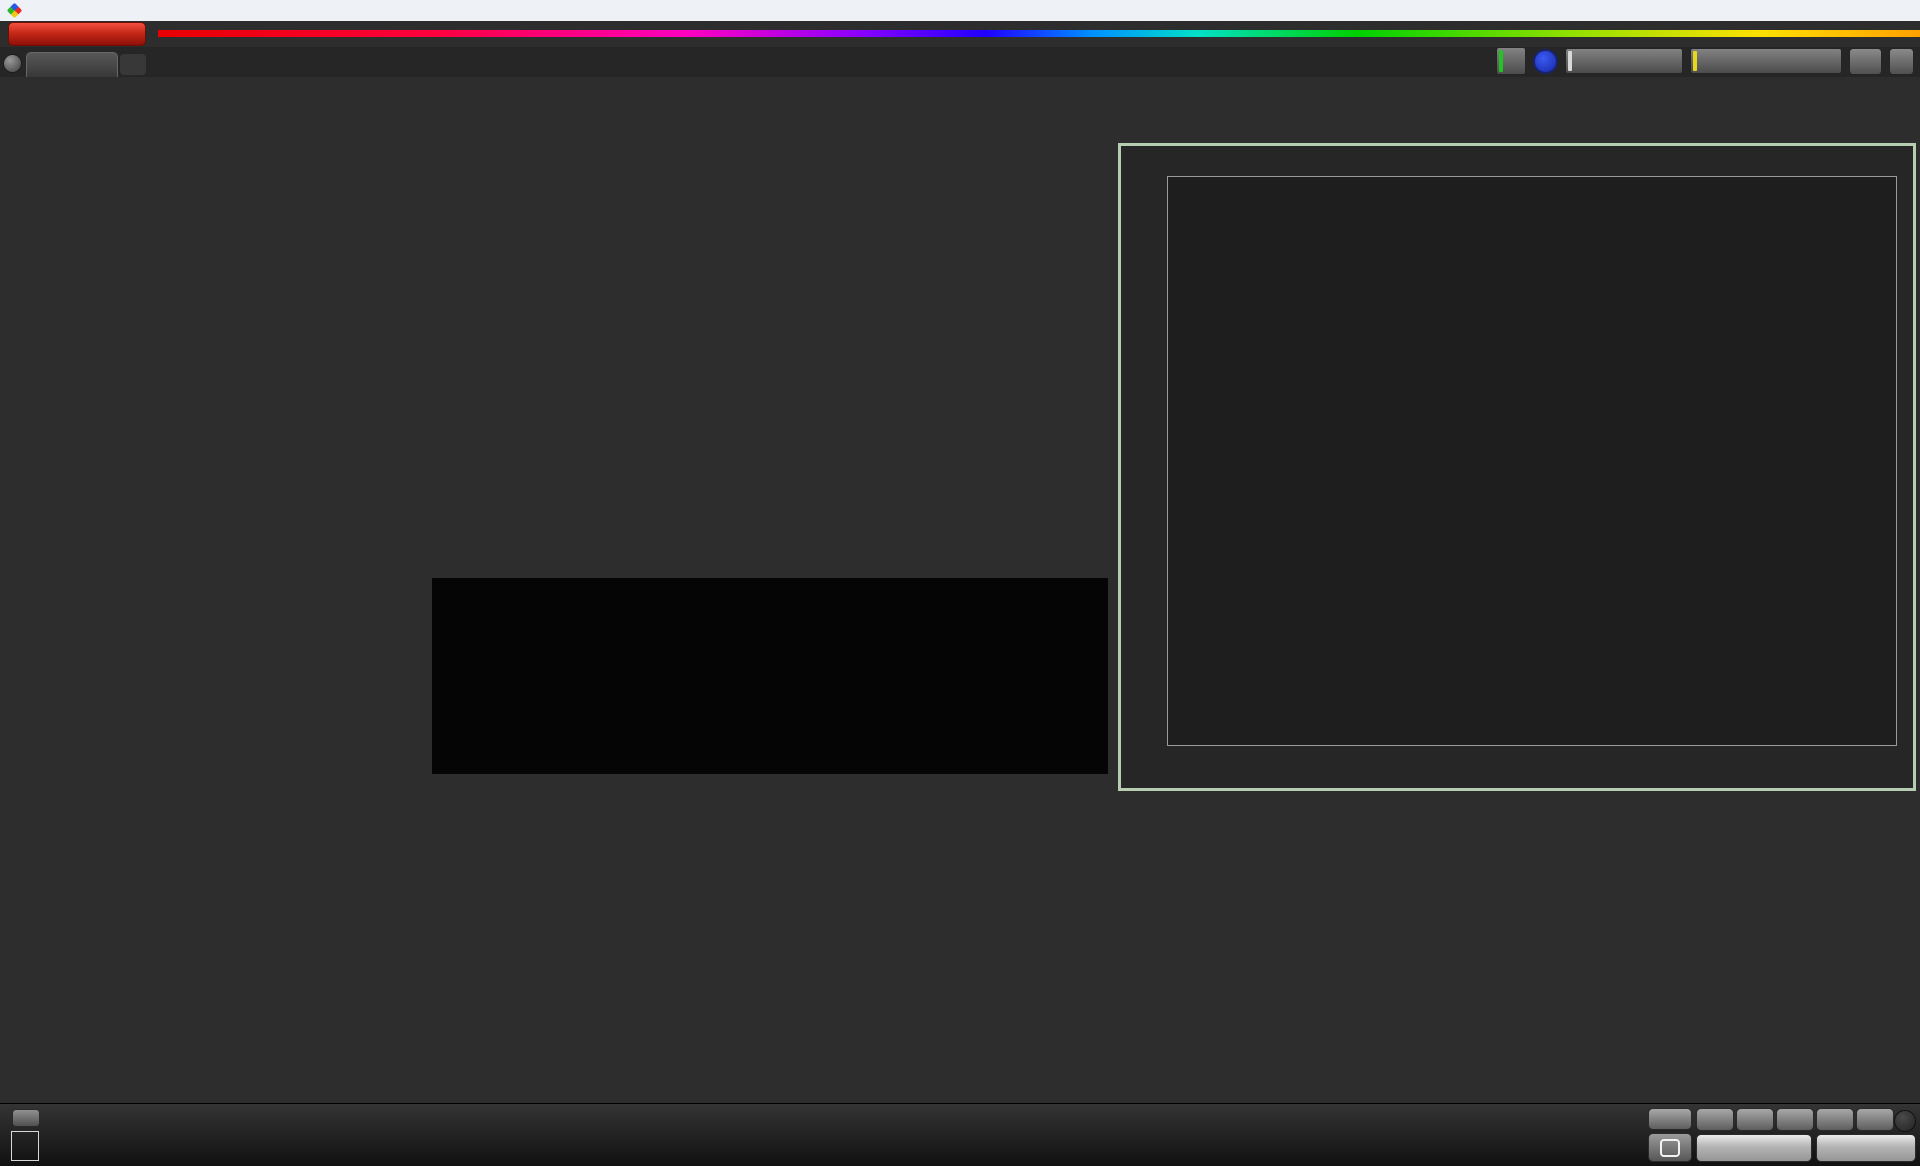  I want to click on actual-target-strip, so click(770, 676).